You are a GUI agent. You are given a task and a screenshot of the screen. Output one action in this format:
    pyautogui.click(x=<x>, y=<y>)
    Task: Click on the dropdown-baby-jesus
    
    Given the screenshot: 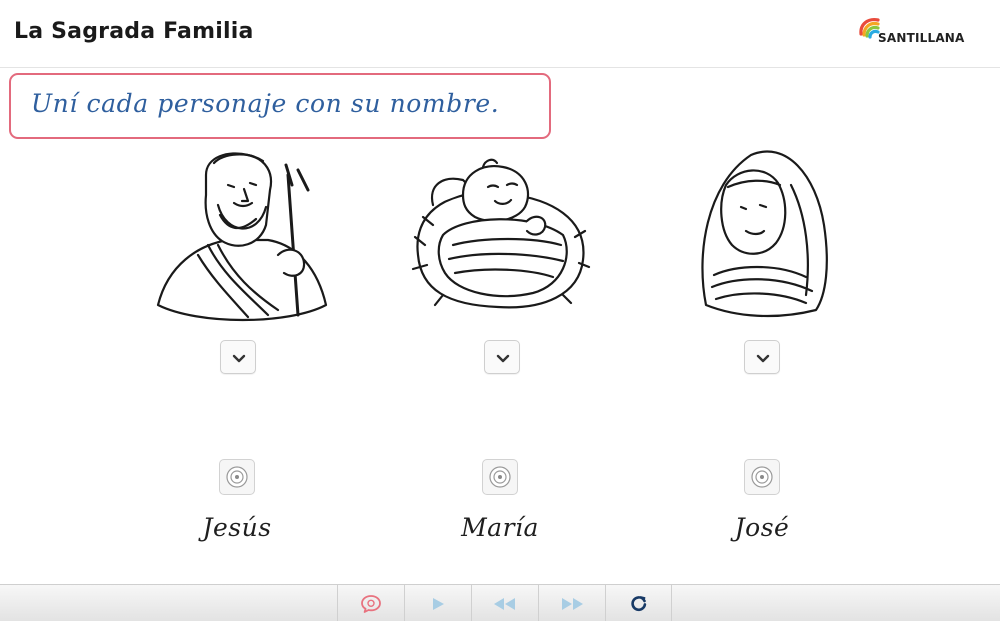 What is the action you would take?
    pyautogui.click(x=502, y=357)
    